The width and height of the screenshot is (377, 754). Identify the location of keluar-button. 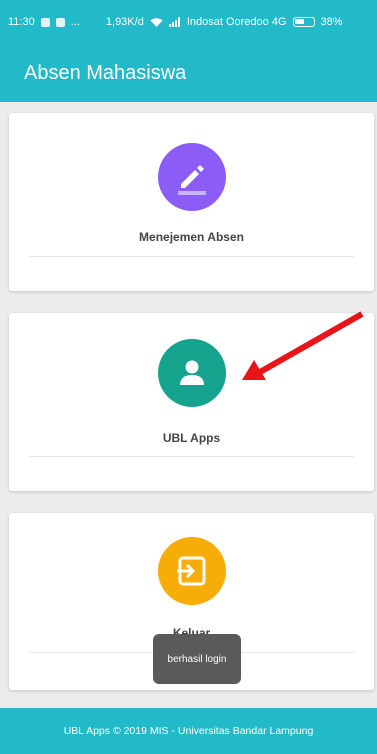
(191, 571).